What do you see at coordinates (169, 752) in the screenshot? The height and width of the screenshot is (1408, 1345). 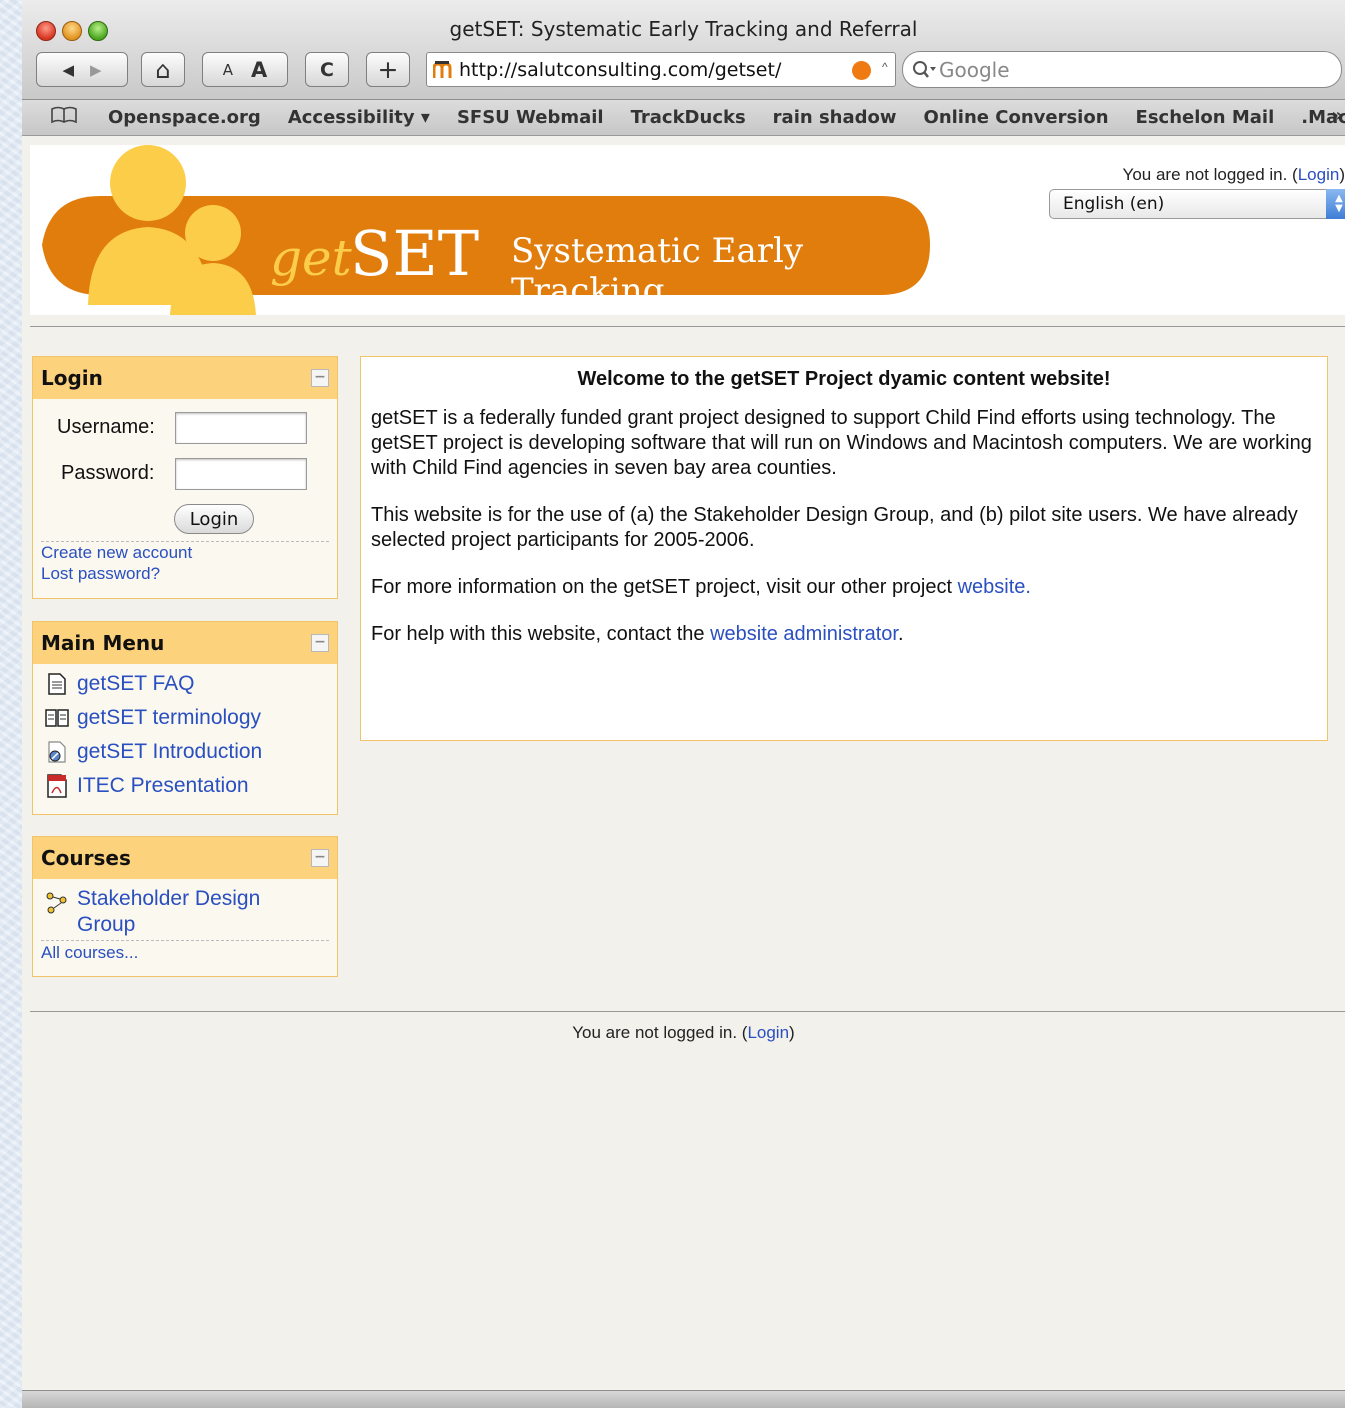 I see `menu-item-introduction-label: getSET Introduction` at bounding box center [169, 752].